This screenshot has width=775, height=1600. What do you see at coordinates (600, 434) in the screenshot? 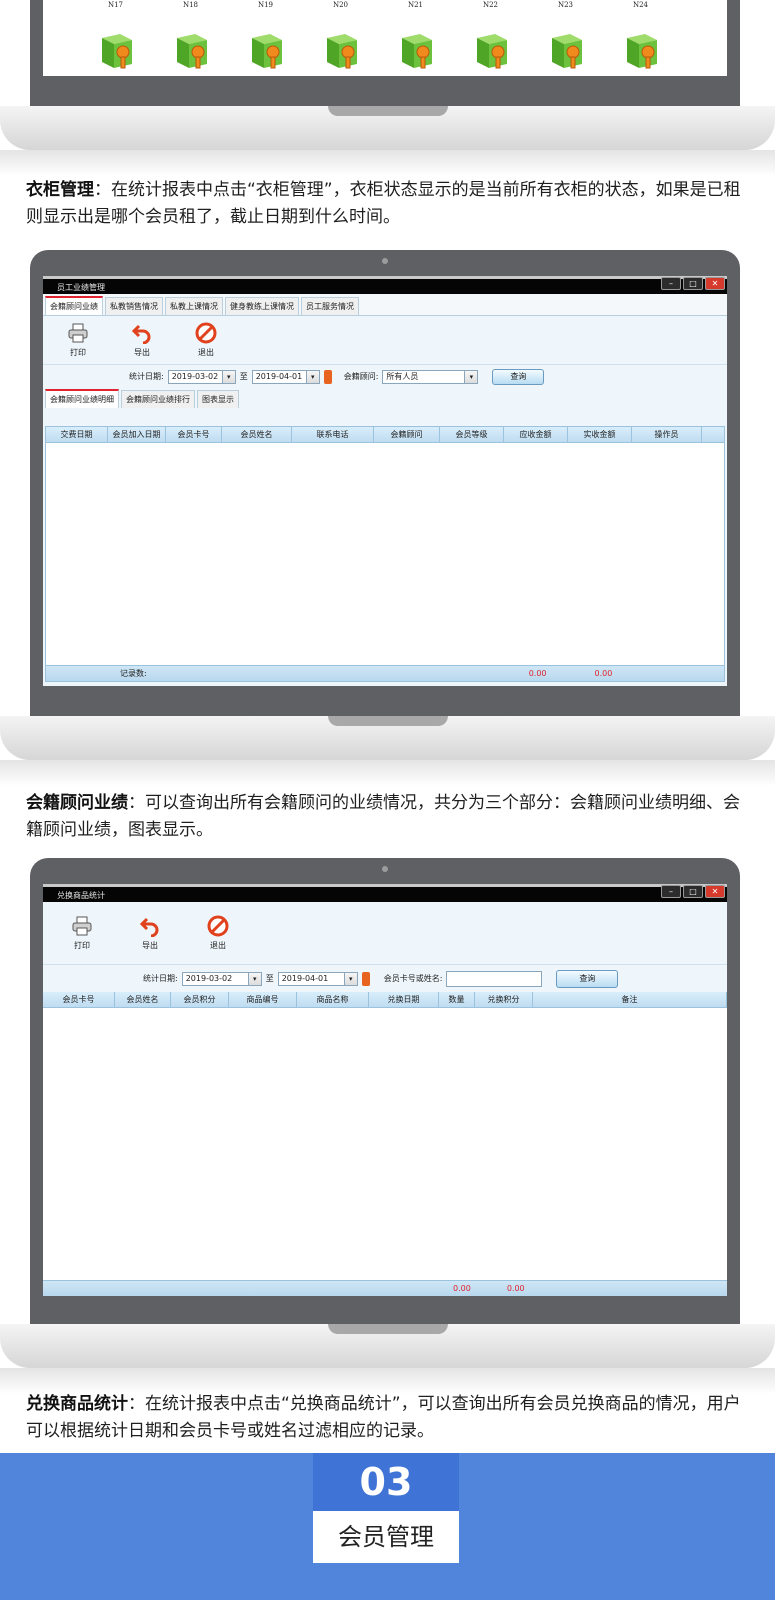
I see `column-header: 实收金额` at bounding box center [600, 434].